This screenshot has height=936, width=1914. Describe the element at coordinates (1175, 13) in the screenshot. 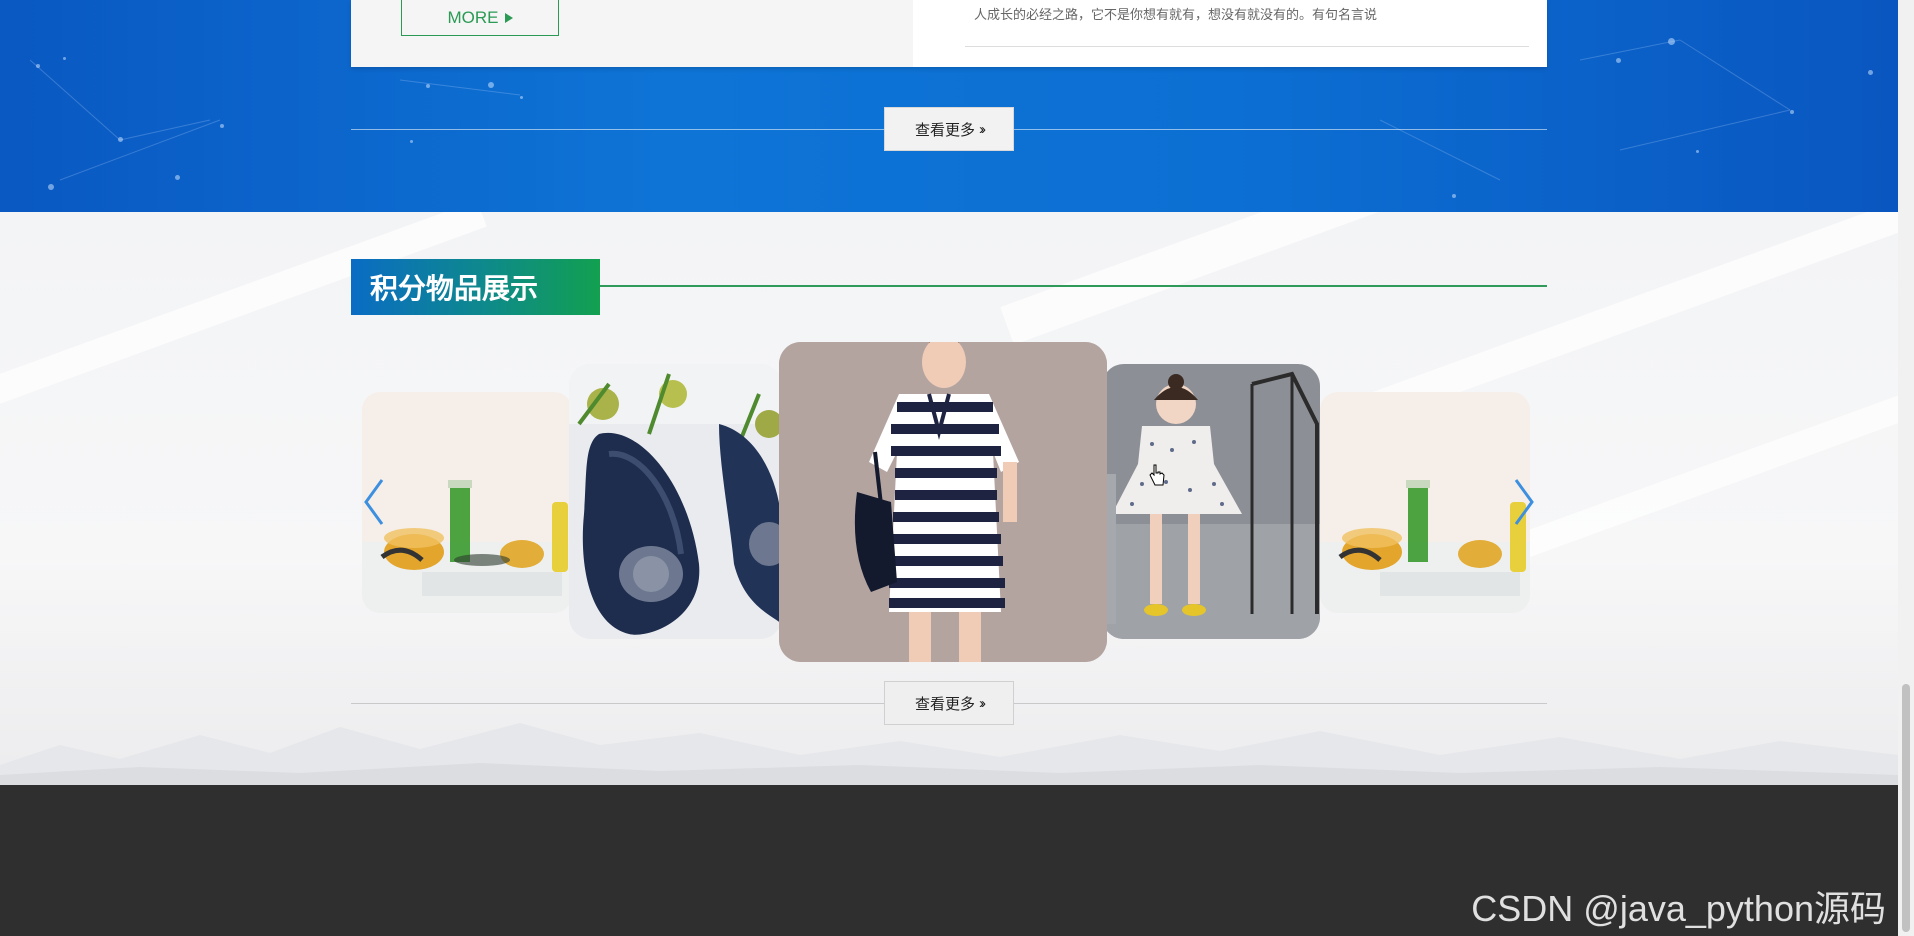

I see `news-snippet: 人成长的必经之路，它不是你想有就有，想没有就没有的。有句名言说` at that location.